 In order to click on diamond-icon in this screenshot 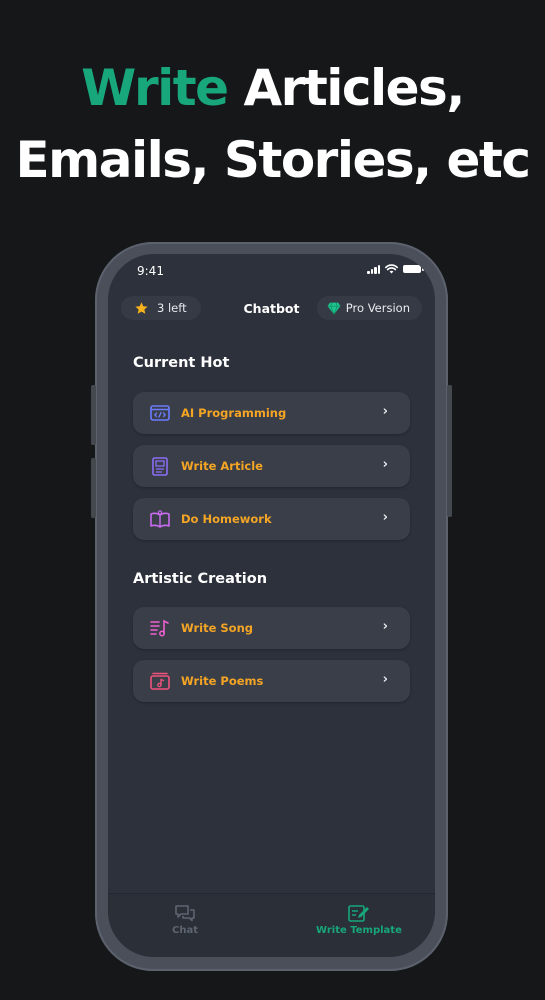, I will do `click(334, 308)`.